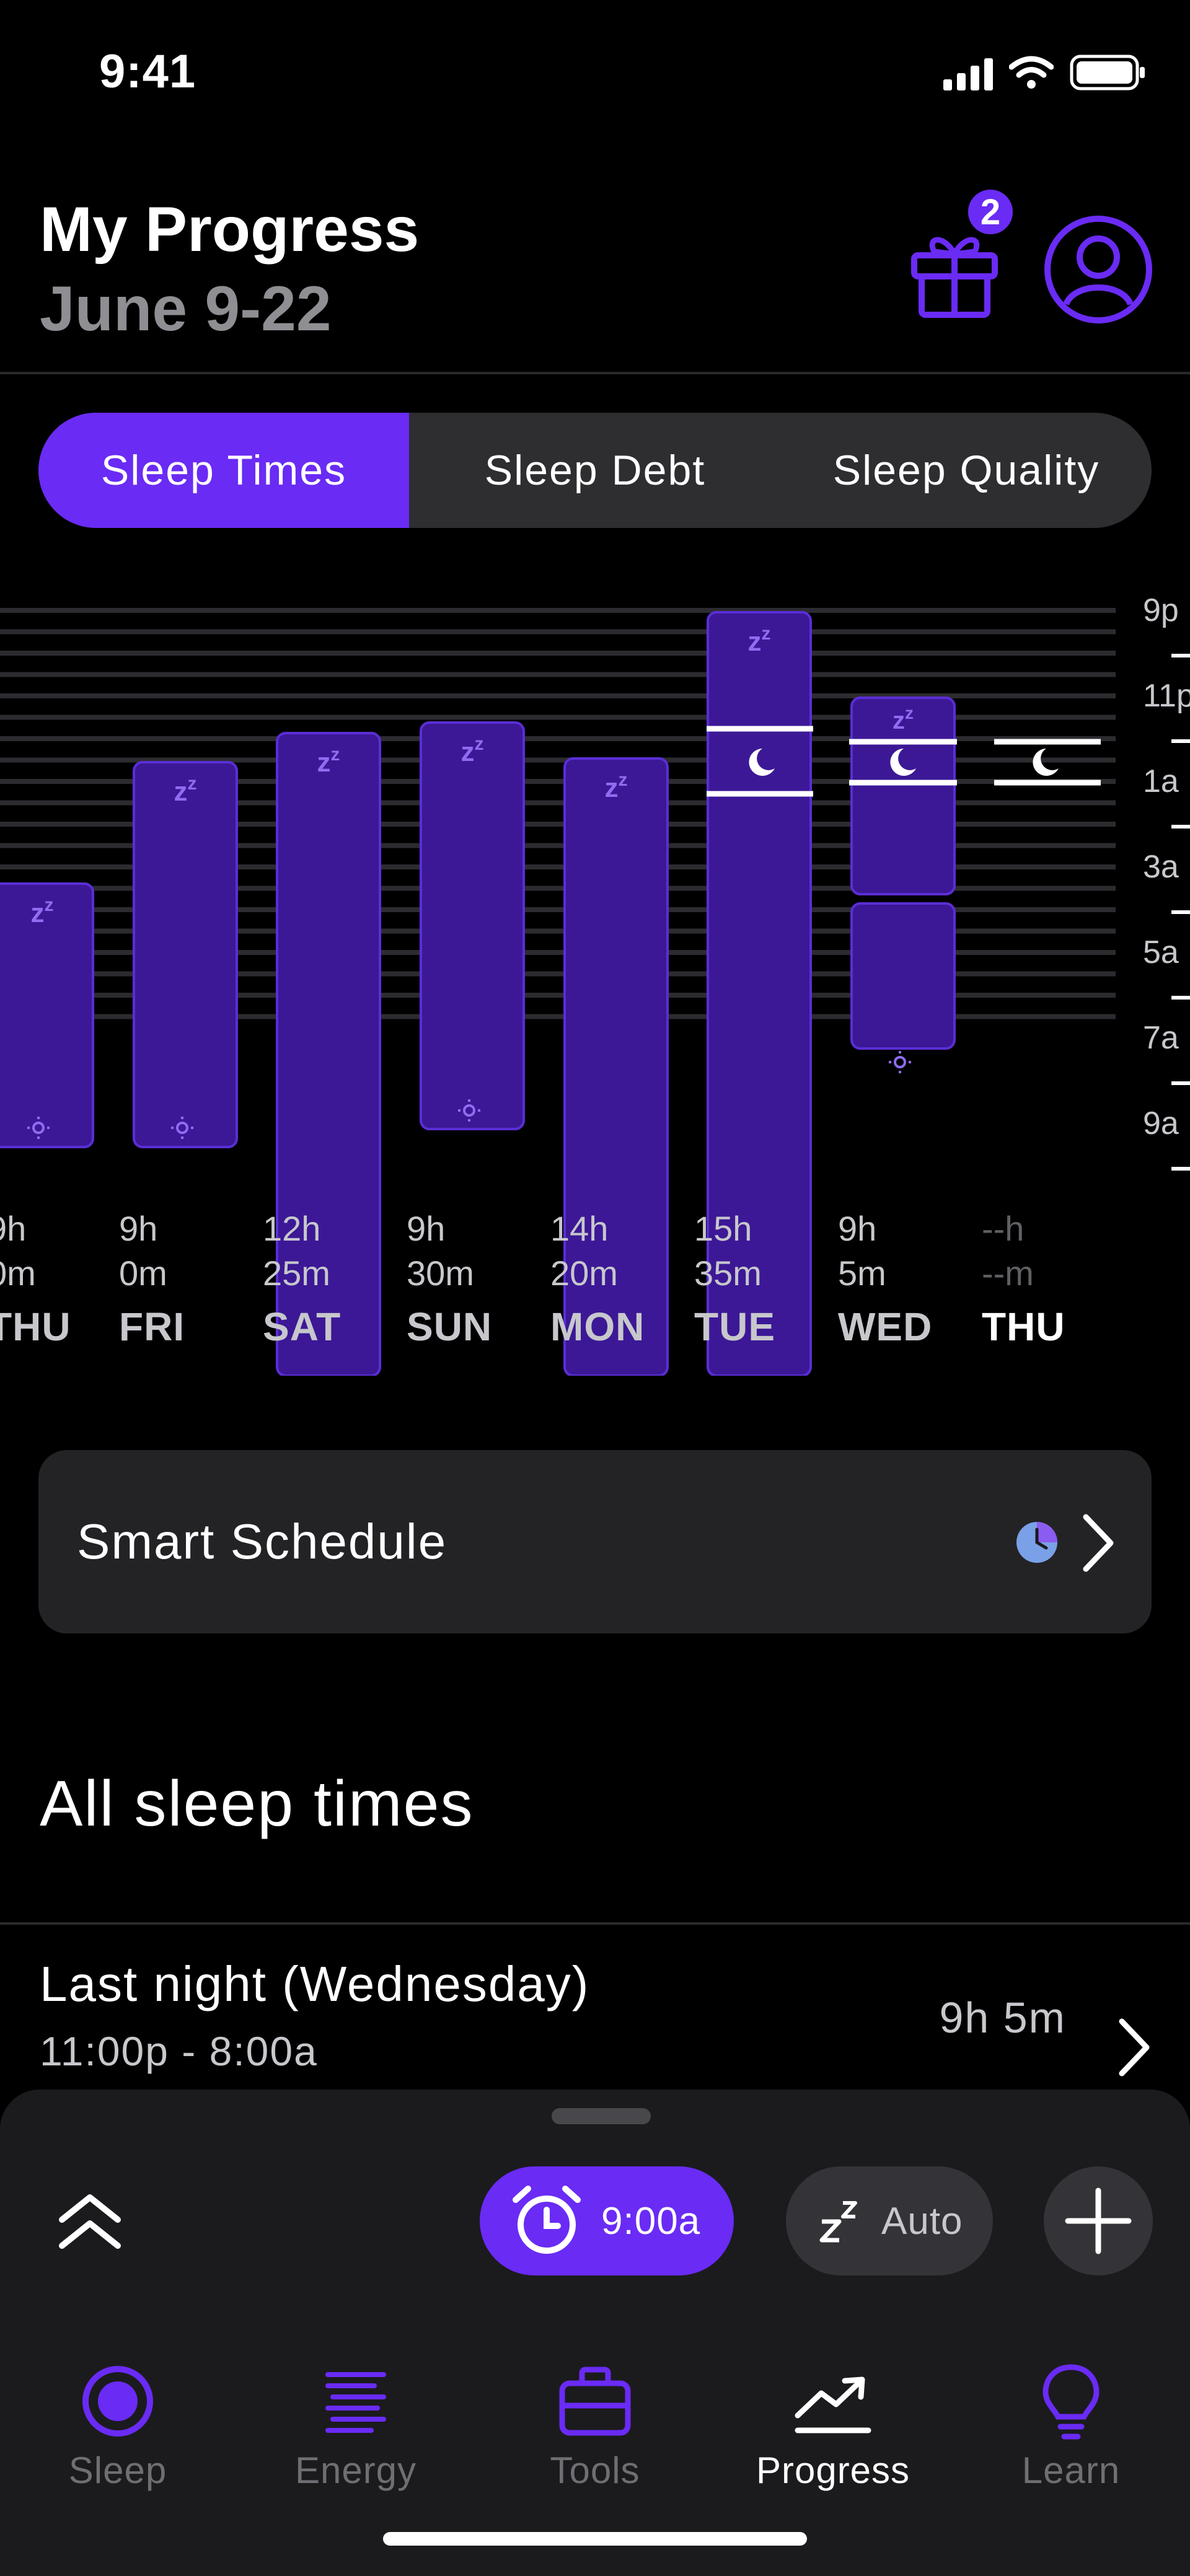 This screenshot has width=1190, height=2576. Describe the element at coordinates (186, 309) in the screenshot. I see `date-range: June 9-22` at that location.